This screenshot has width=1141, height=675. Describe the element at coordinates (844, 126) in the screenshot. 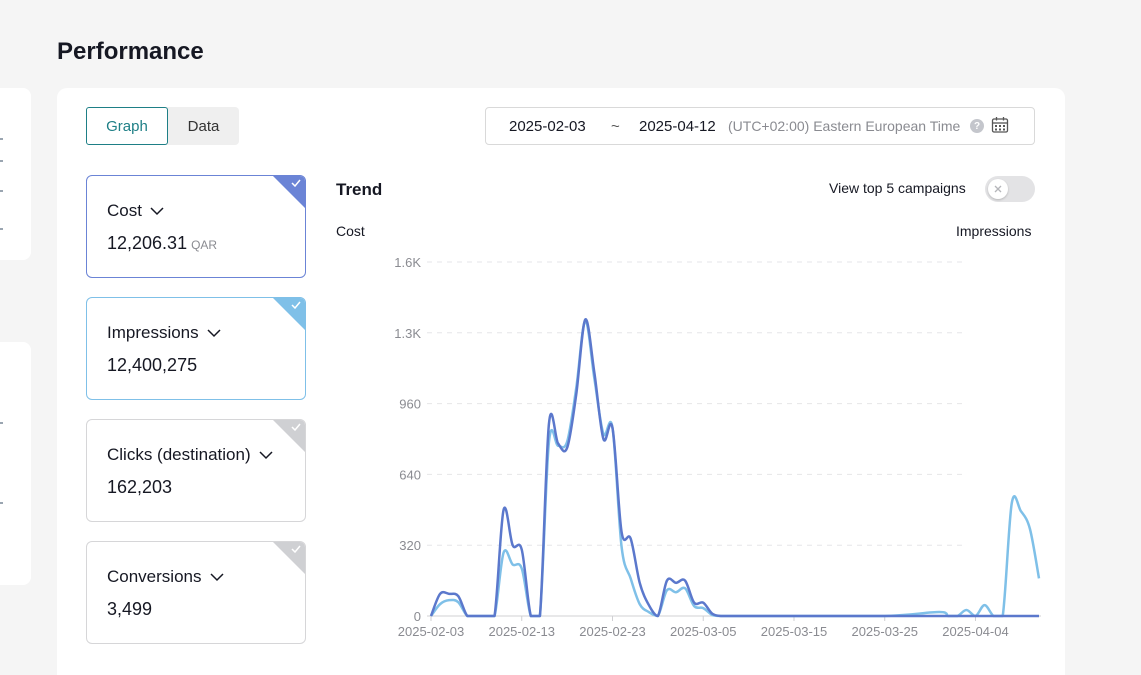

I see `timezone-label: (UTC+02:00) Eastern European Time` at that location.